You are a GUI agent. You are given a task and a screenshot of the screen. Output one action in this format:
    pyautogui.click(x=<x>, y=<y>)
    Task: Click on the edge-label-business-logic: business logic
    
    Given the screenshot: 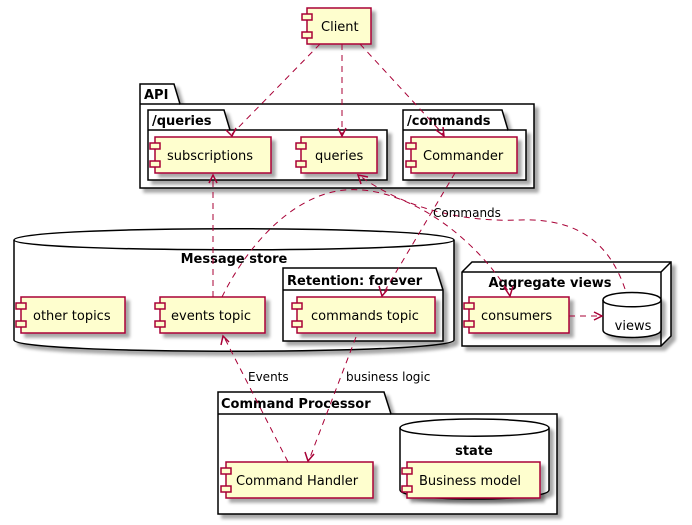 What is the action you would take?
    pyautogui.click(x=388, y=377)
    